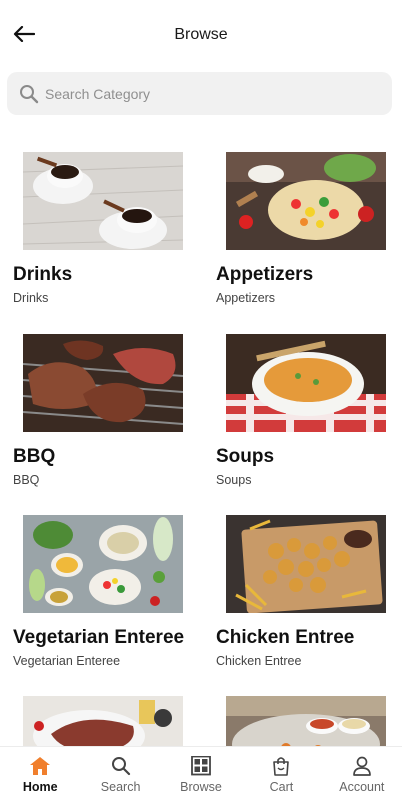  I want to click on category-subtitle: Appetizers, so click(246, 298).